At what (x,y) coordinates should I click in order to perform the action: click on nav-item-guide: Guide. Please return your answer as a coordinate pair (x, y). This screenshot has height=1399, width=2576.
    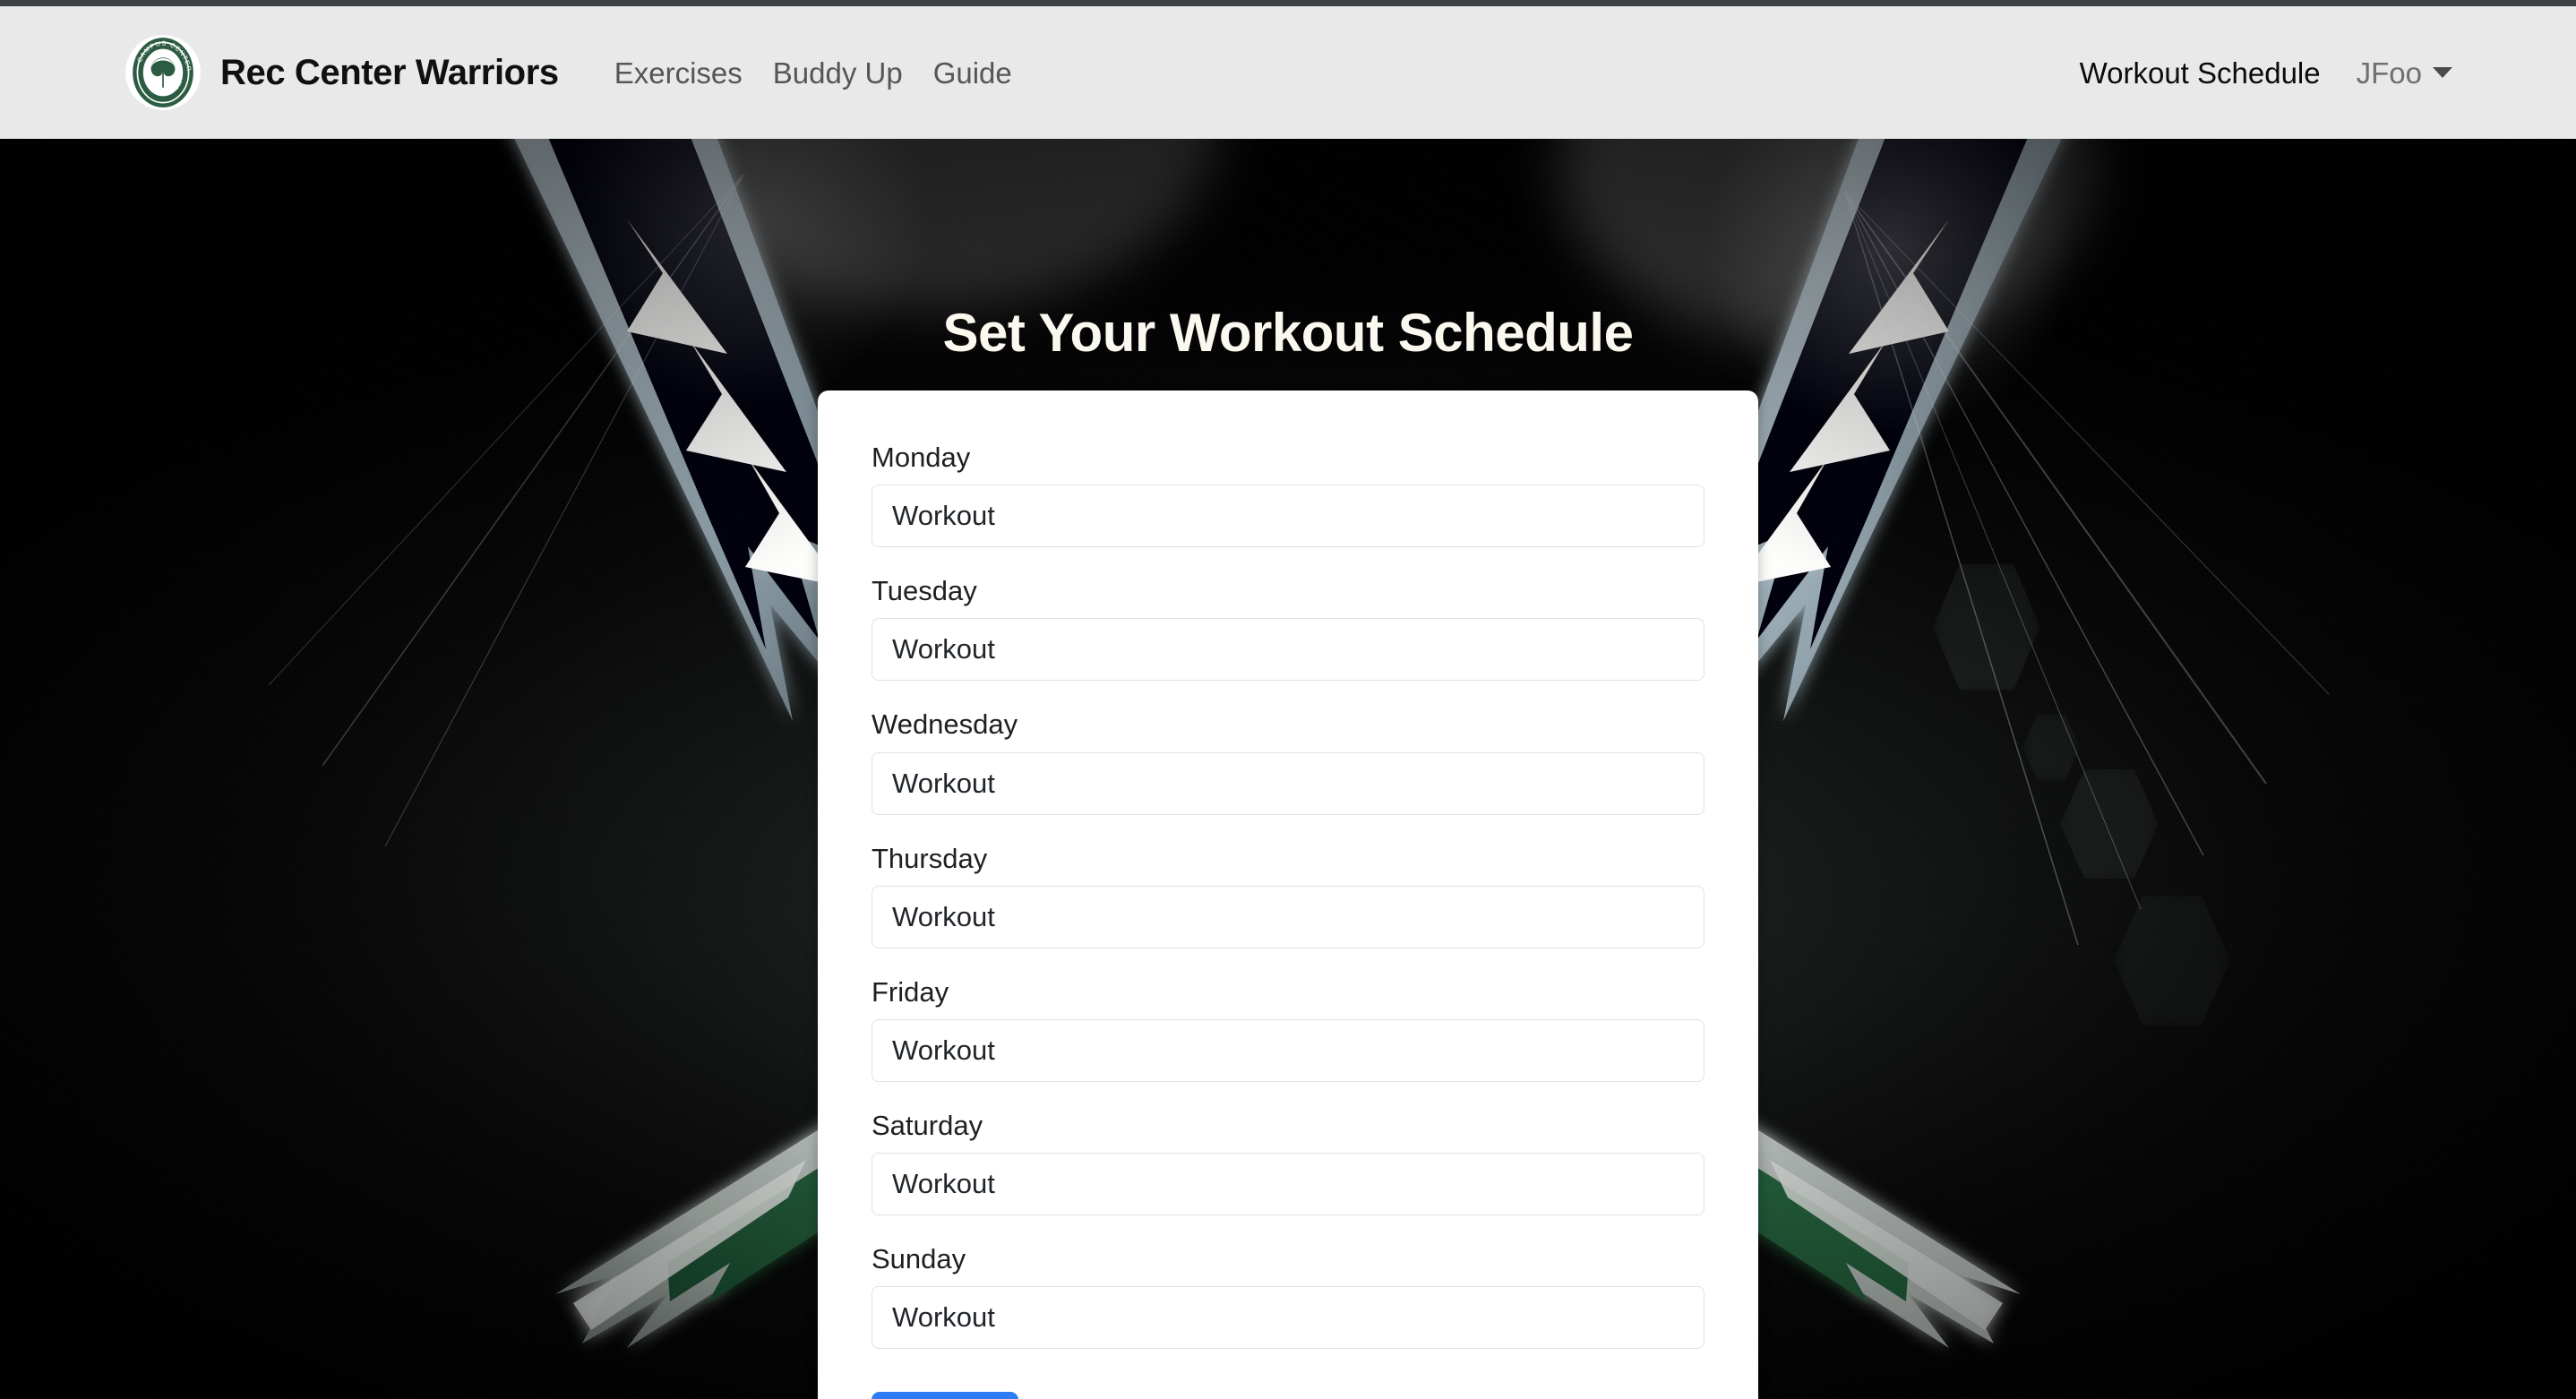
    Looking at the image, I should click on (972, 73).